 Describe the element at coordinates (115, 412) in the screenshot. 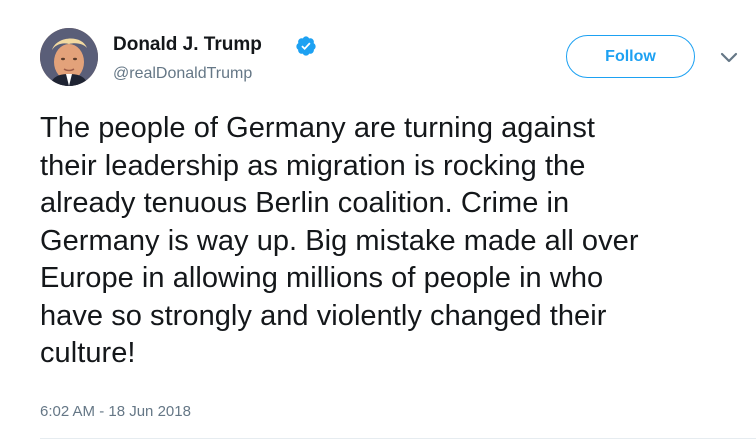

I see `tweet-timestamp: 6:02 AM - 18 Jun 2018` at that location.